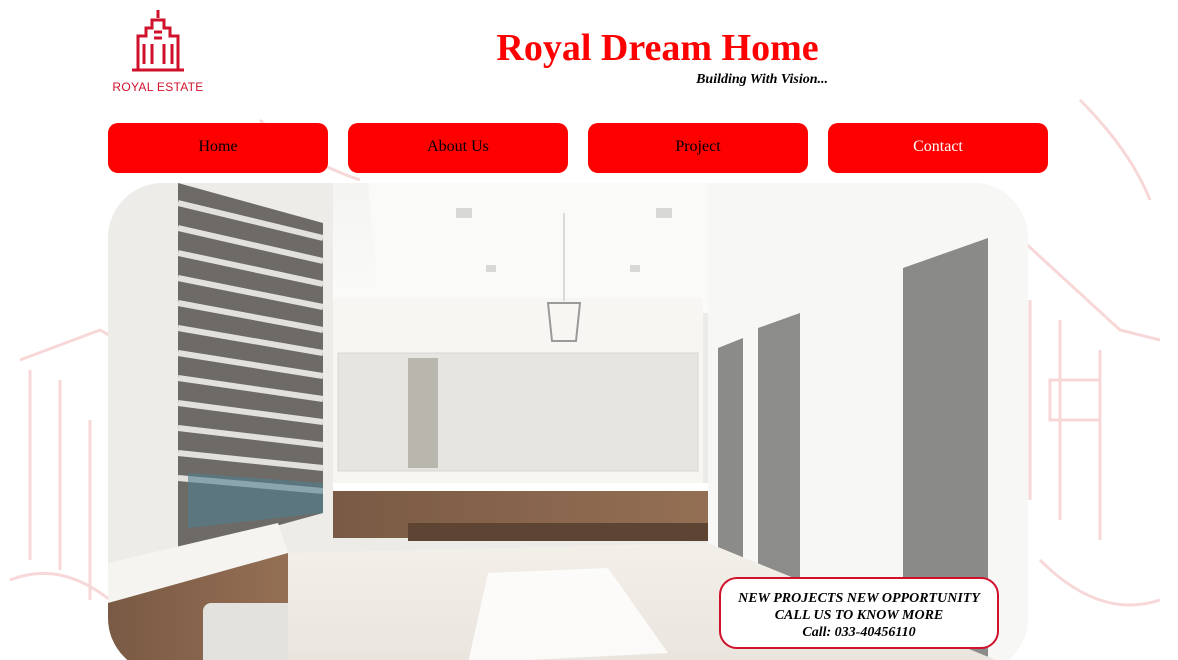  I want to click on nav-contact-button: Contact, so click(938, 148).